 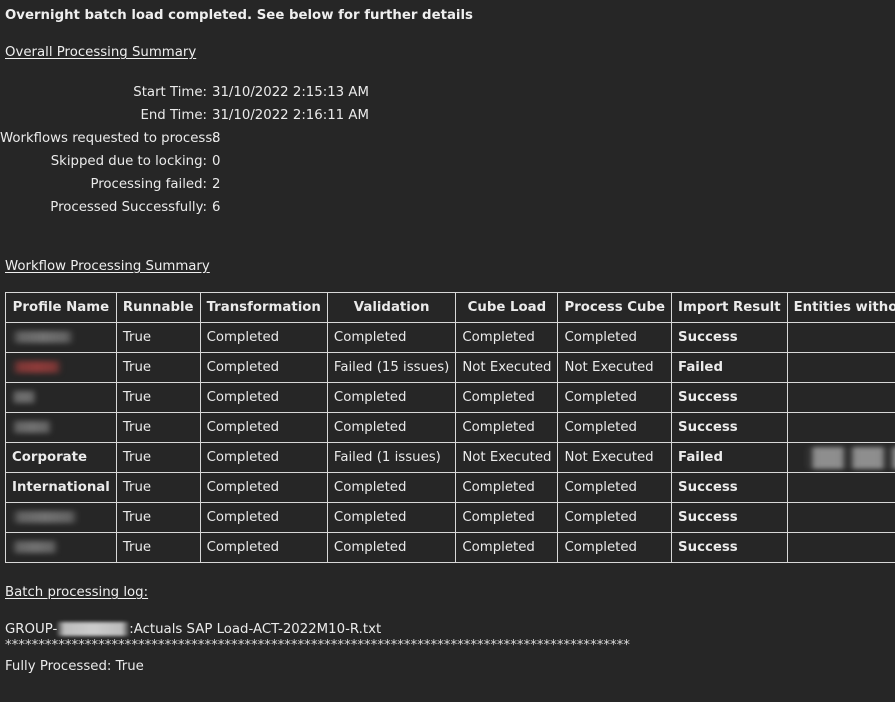 I want to click on summary-label: Processing failed:, so click(x=148, y=184).